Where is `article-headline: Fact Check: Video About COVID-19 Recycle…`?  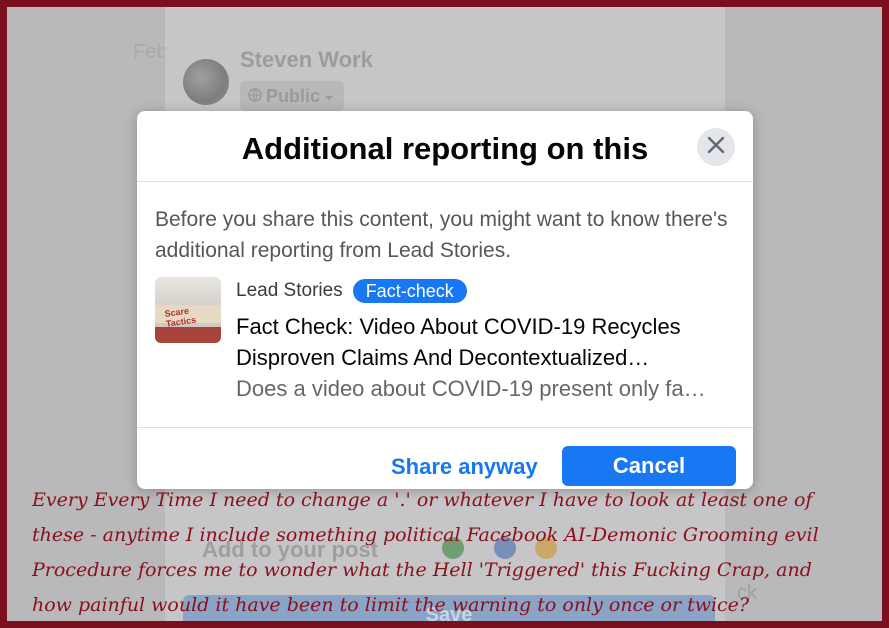 article-headline: Fact Check: Video About COVID-19 Recycle… is located at coordinates (486, 342).